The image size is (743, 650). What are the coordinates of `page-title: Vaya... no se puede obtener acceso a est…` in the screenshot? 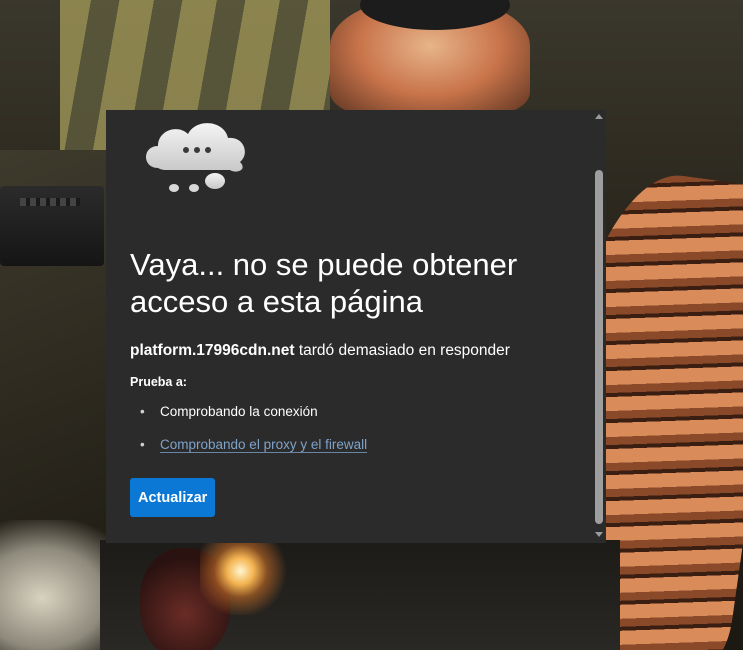 It's located at (324, 283).